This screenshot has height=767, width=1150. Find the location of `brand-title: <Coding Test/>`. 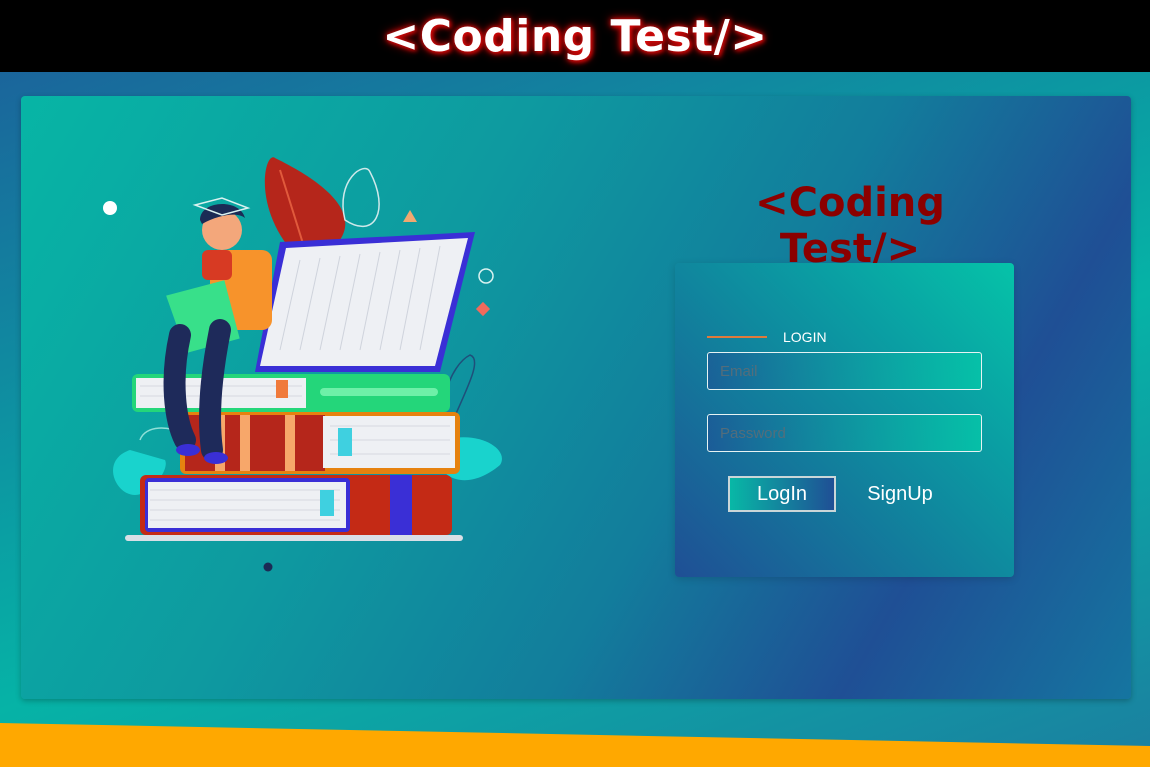

brand-title: <Coding Test/> is located at coordinates (850, 226).